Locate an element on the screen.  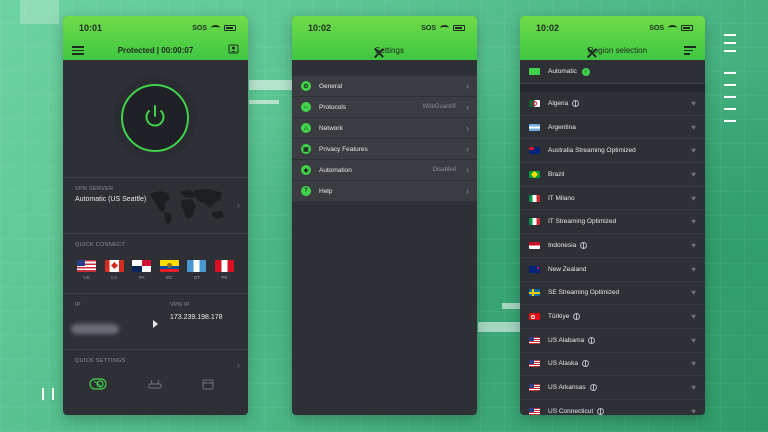
quick-connect-pa: PA is located at coordinates (142, 270).